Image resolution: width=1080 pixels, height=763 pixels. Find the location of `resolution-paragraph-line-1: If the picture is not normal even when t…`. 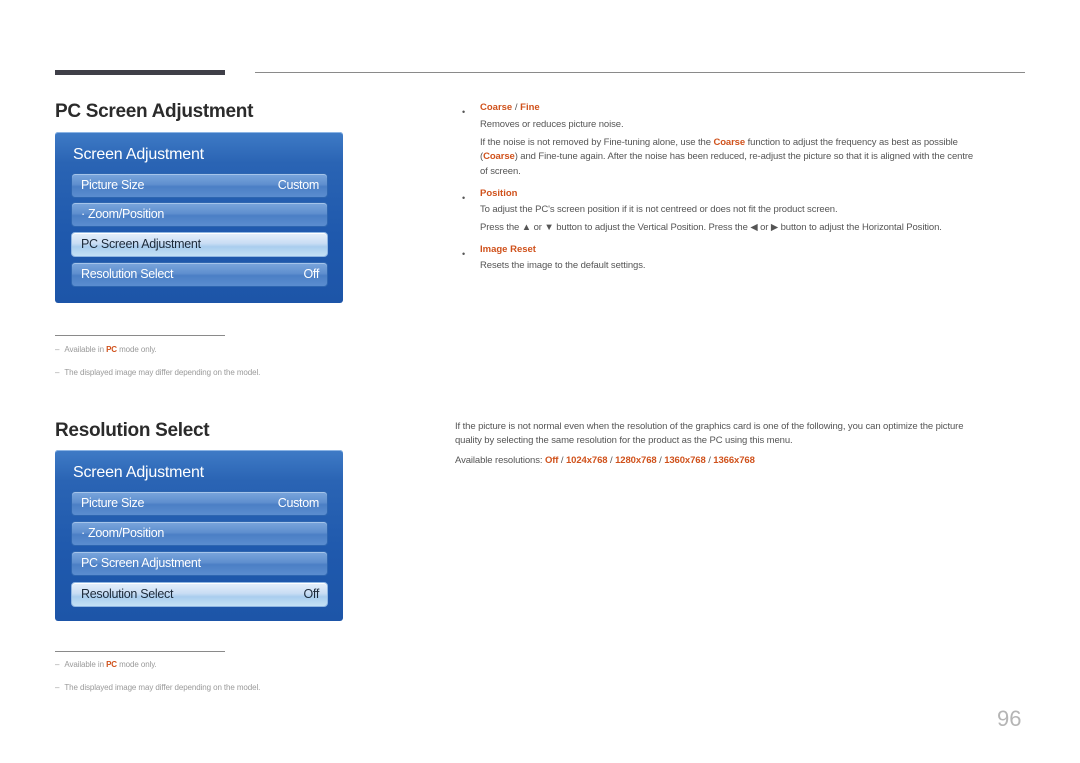

resolution-paragraph-line-1: If the picture is not normal even when t… is located at coordinates (709, 426).